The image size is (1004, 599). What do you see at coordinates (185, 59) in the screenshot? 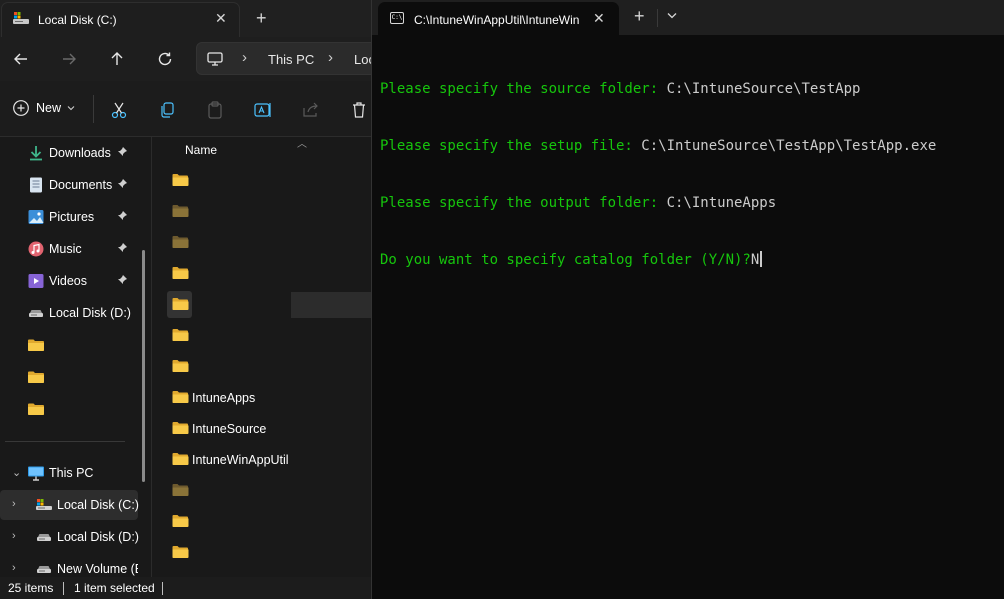
I see `explorer-navigation-bar: › This PC › Local Disk (C:)` at bounding box center [185, 59].